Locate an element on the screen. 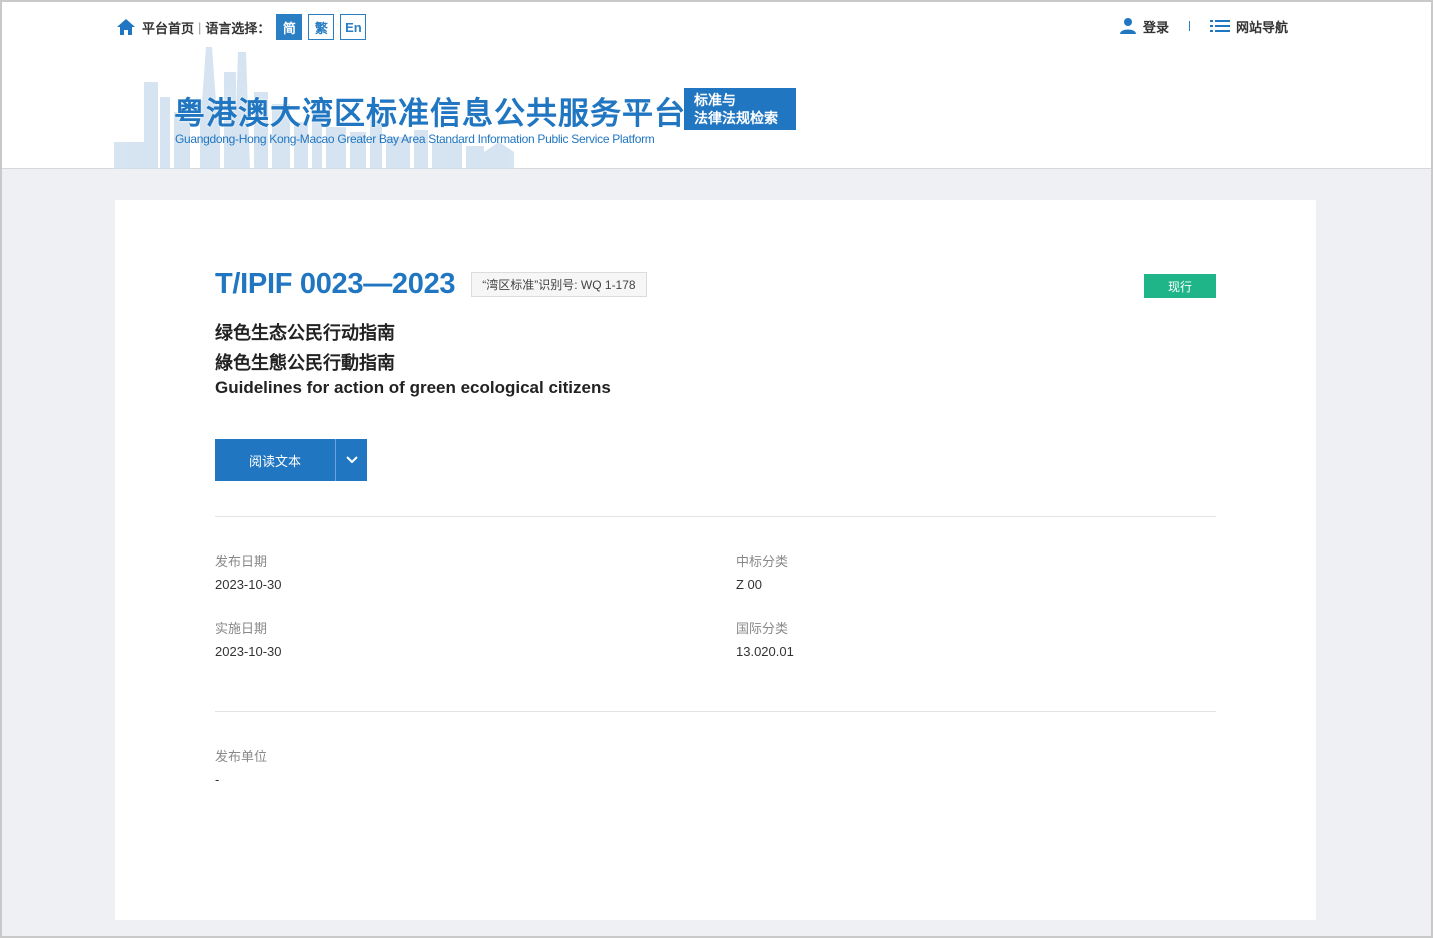 The image size is (1433, 938). standard-code-row: T/IPIF 0023—2023 “湾区标准”识别号: WQ 1-178 is located at coordinates (431, 284).